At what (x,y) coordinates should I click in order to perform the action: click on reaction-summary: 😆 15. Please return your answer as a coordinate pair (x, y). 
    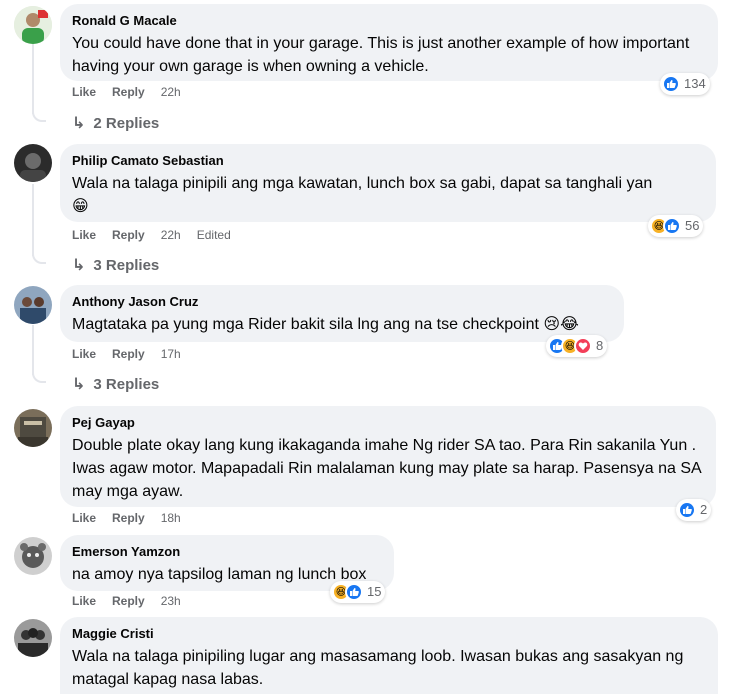
    Looking at the image, I should click on (358, 592).